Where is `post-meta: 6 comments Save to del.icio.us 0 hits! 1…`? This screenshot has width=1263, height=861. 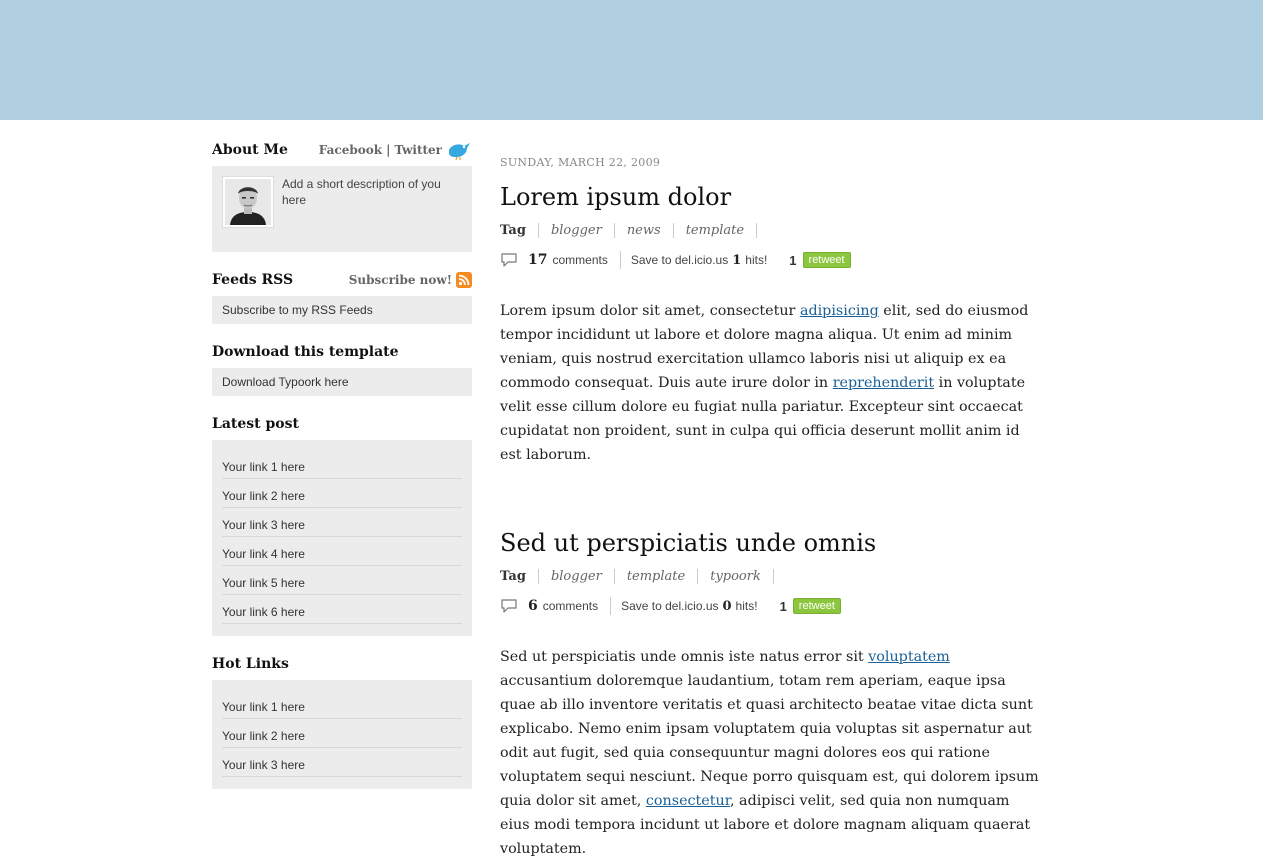
post-meta: 6 comments Save to del.icio.us 0 hits! 1… is located at coordinates (770, 606).